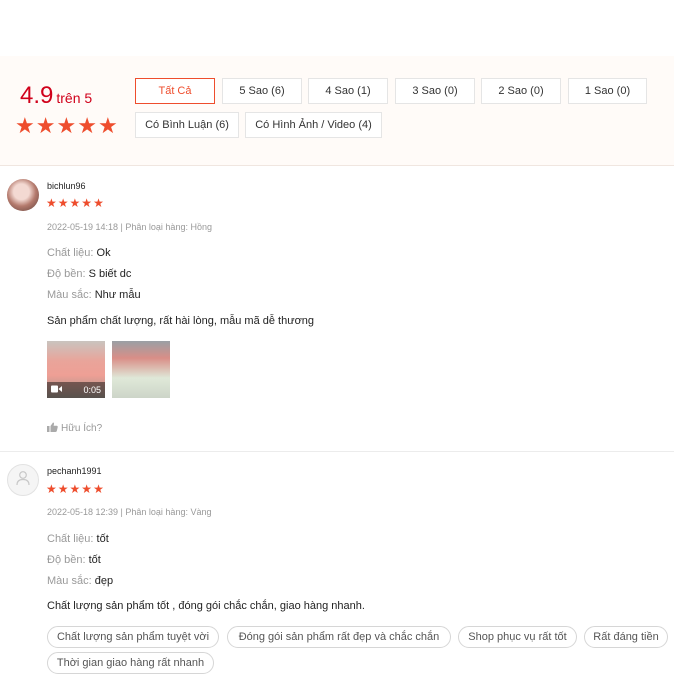 Image resolution: width=674 pixels, height=674 pixels. Describe the element at coordinates (129, 512) in the screenshot. I see `review-meta: 2022-05-18 12:39 | Phân loại hàng: Vàng` at that location.